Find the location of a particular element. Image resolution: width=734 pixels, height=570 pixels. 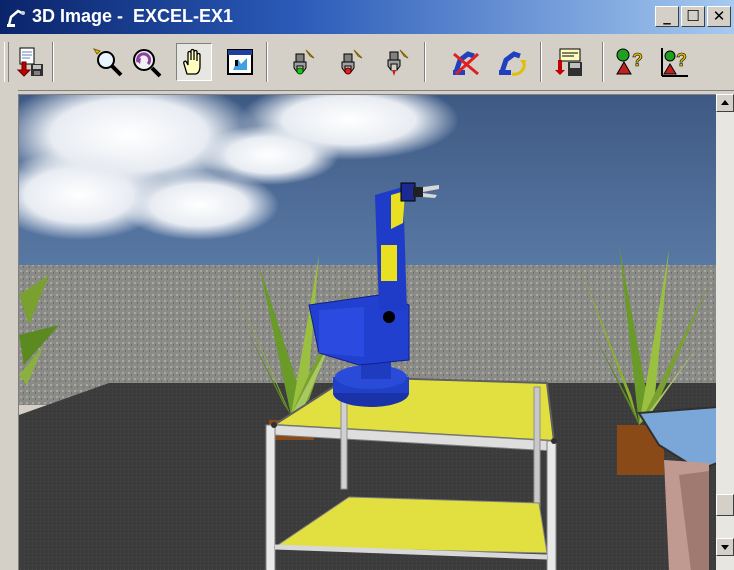

pan-hand-button is located at coordinates (194, 62).